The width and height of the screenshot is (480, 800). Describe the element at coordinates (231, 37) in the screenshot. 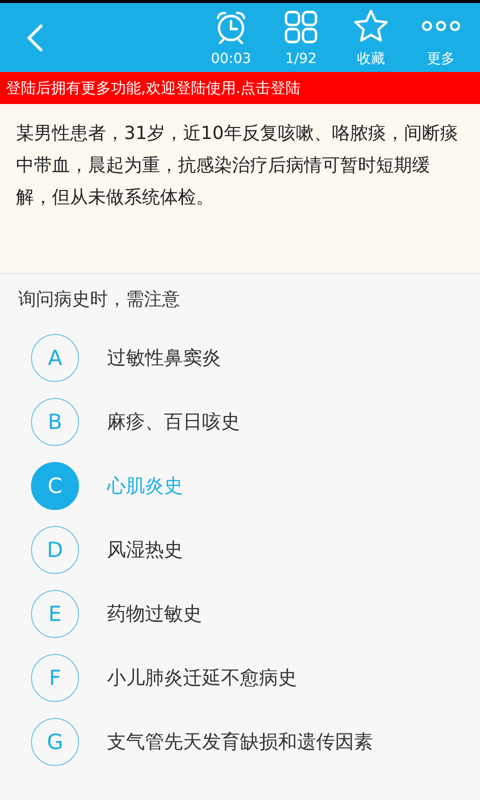

I see `toolbar-button: 00:03` at that location.